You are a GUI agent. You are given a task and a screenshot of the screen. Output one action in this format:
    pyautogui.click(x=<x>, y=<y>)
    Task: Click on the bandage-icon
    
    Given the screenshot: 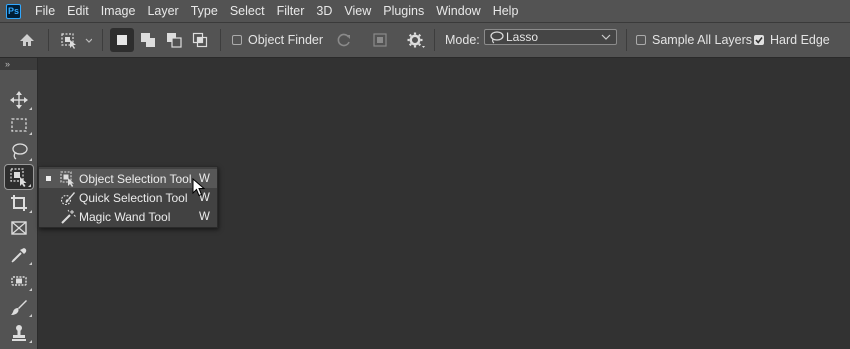 What is the action you would take?
    pyautogui.click(x=19, y=281)
    